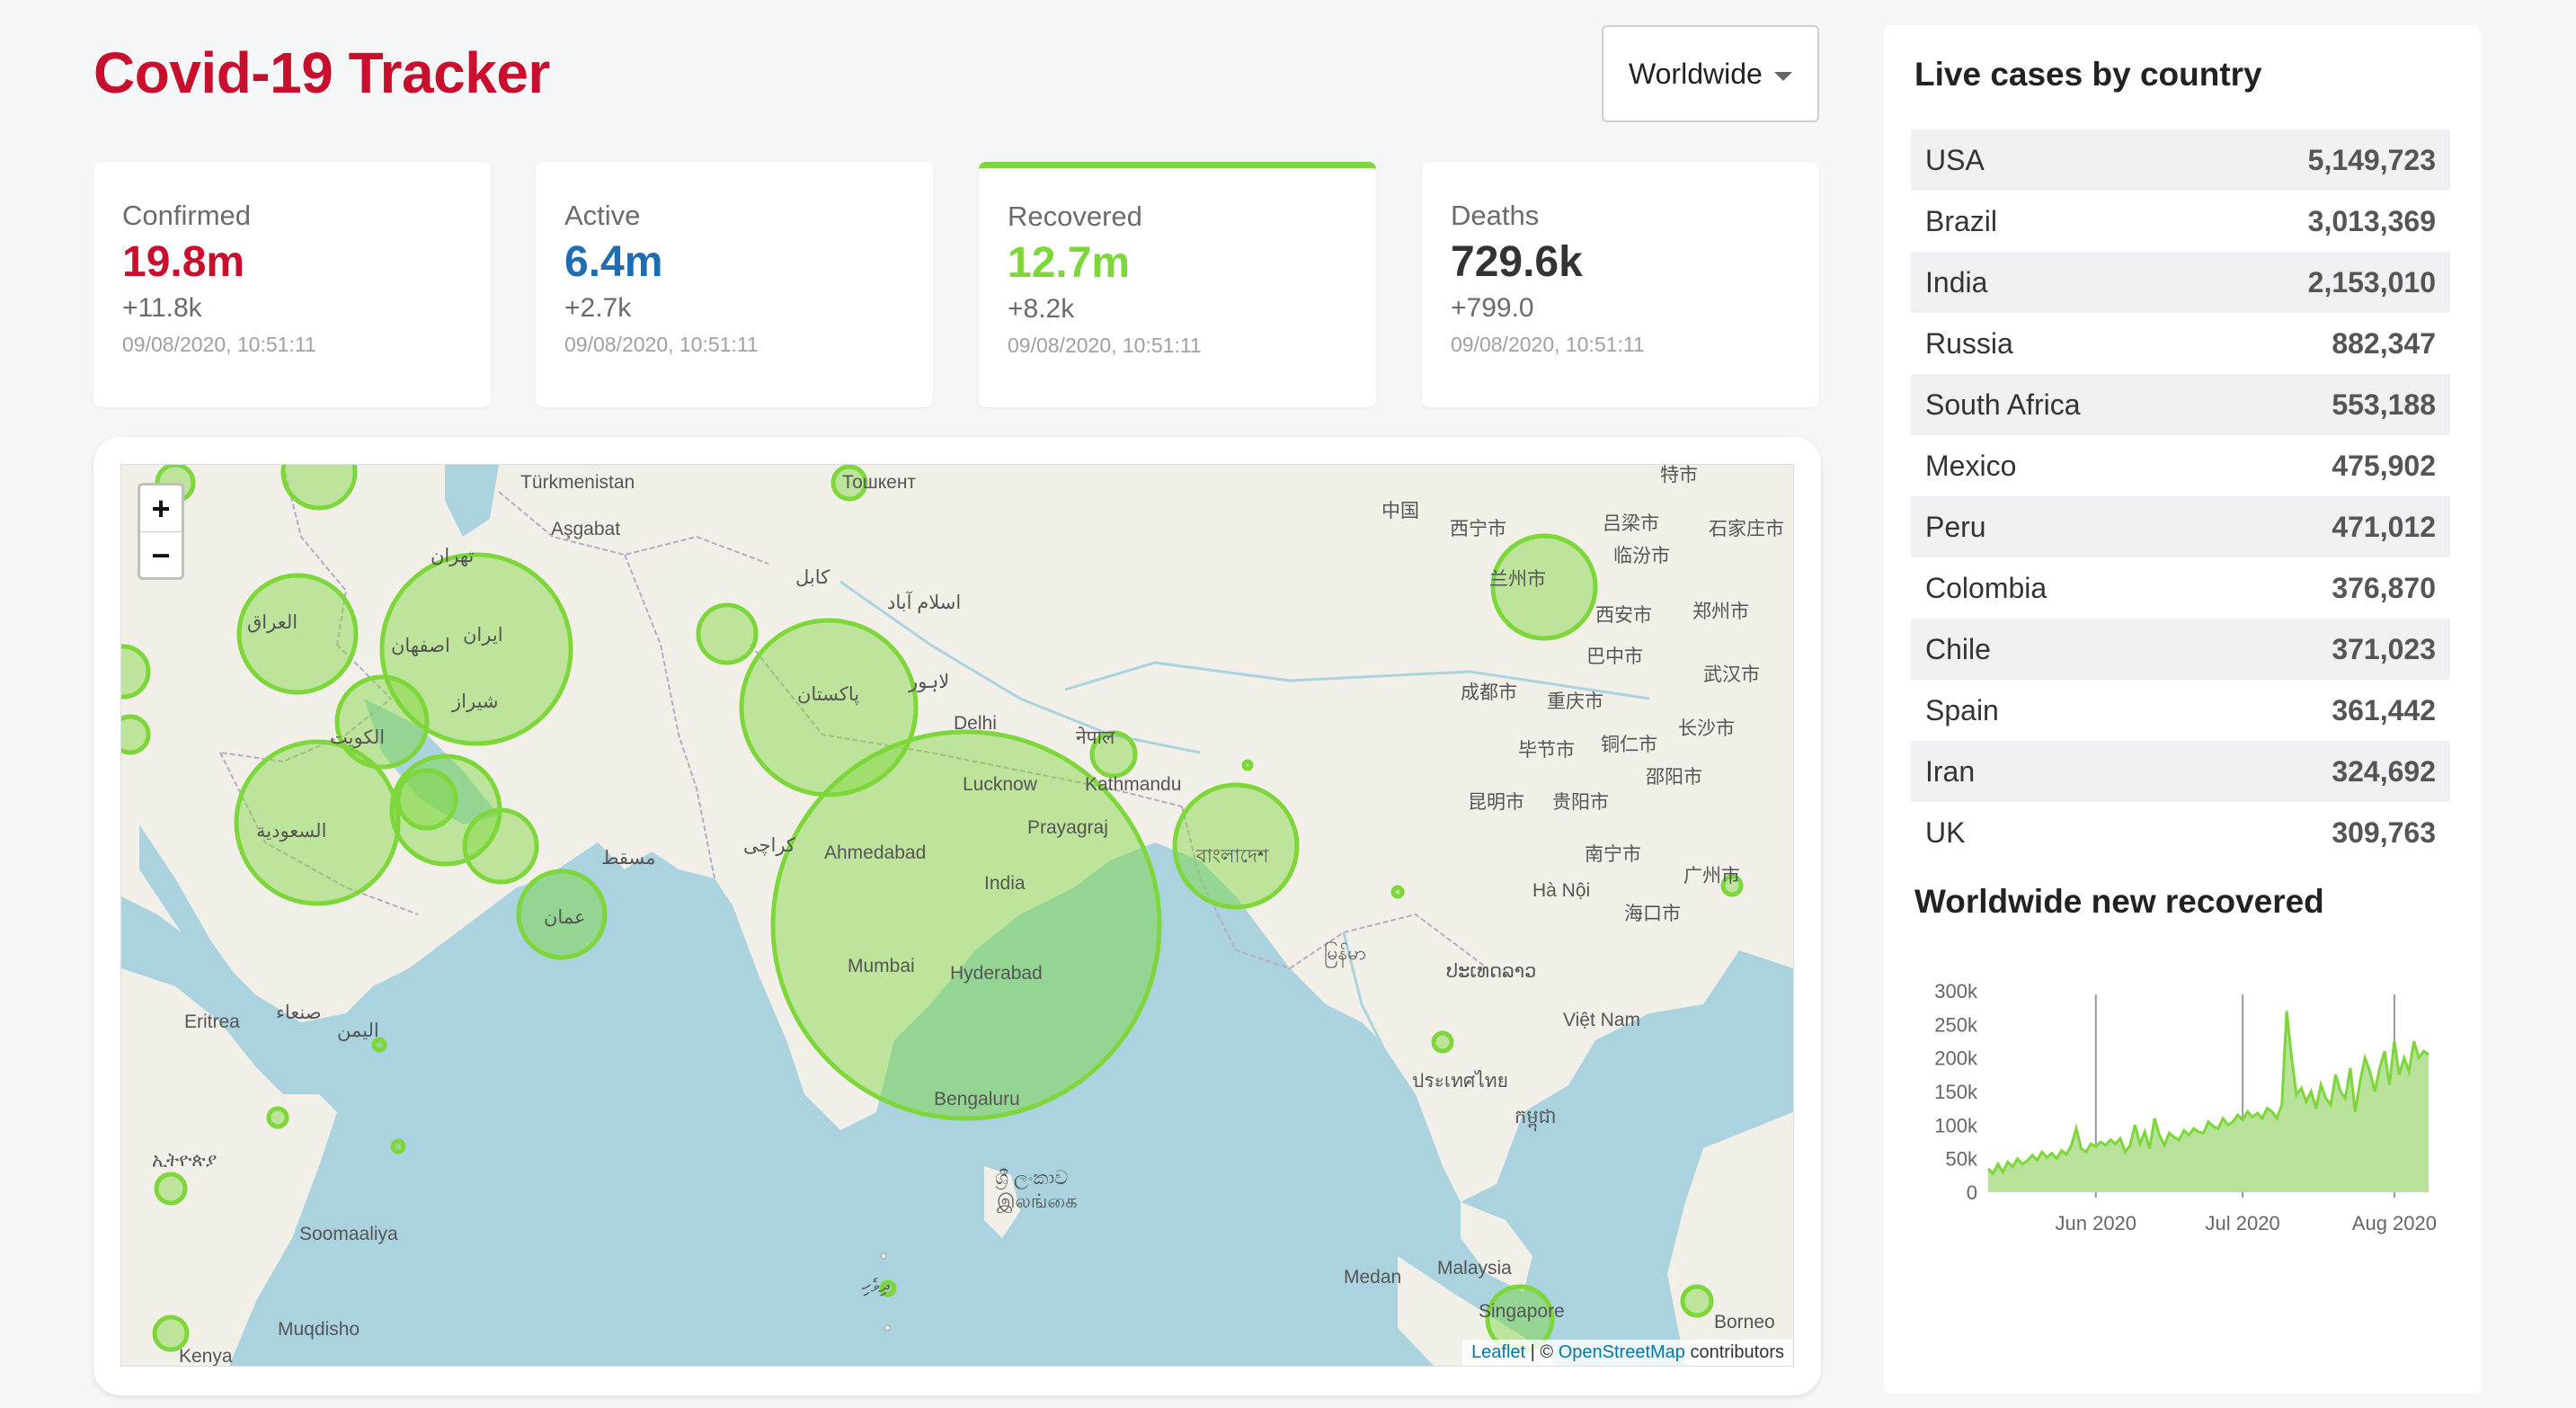  What do you see at coordinates (924, 602) in the screenshot?
I see `map-label: اسلام آباد` at bounding box center [924, 602].